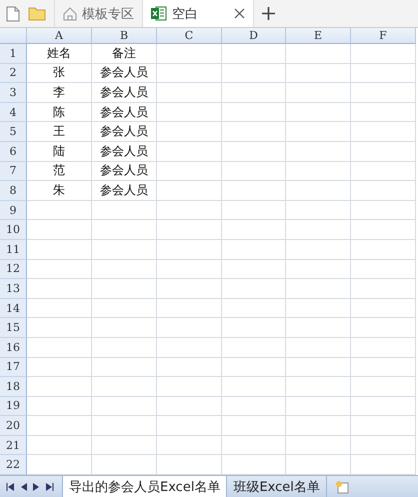 This screenshot has height=497, width=418. I want to click on row-header: 8, so click(13, 191).